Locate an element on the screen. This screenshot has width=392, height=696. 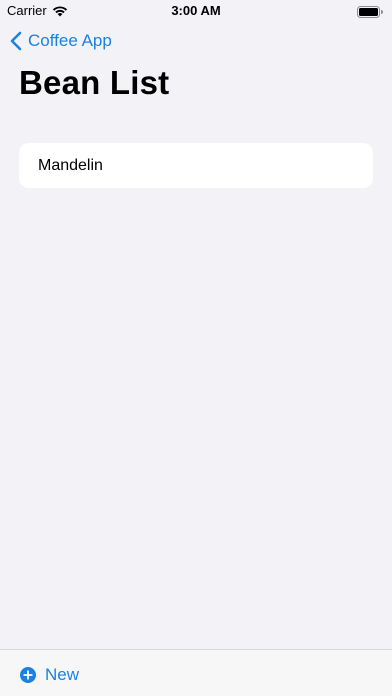
status-bar: Carrier 3:00 AM is located at coordinates (196, 11).